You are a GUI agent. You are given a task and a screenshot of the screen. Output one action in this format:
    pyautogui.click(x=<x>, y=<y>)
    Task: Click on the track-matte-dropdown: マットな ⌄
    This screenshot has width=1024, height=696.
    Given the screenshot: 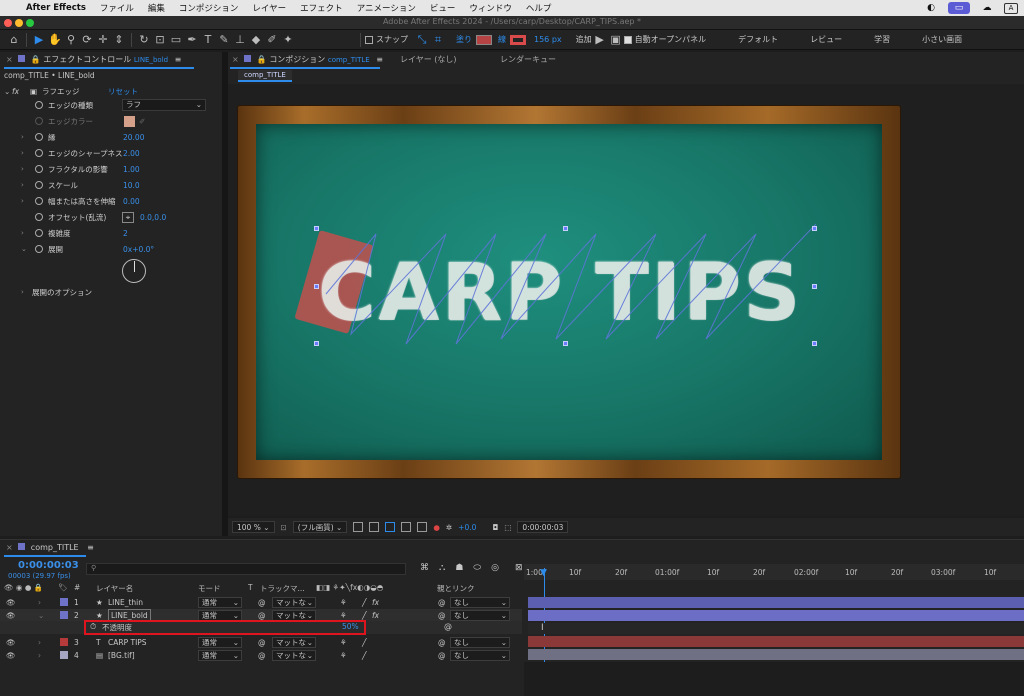 What is the action you would take?
    pyautogui.click(x=294, y=642)
    